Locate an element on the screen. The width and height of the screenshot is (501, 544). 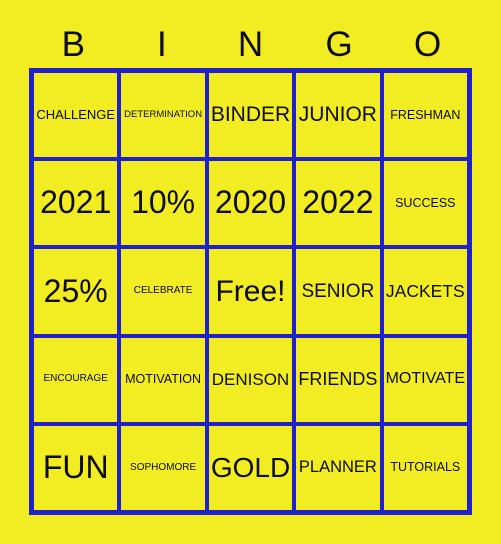
header-letter-i: I is located at coordinates (162, 44).